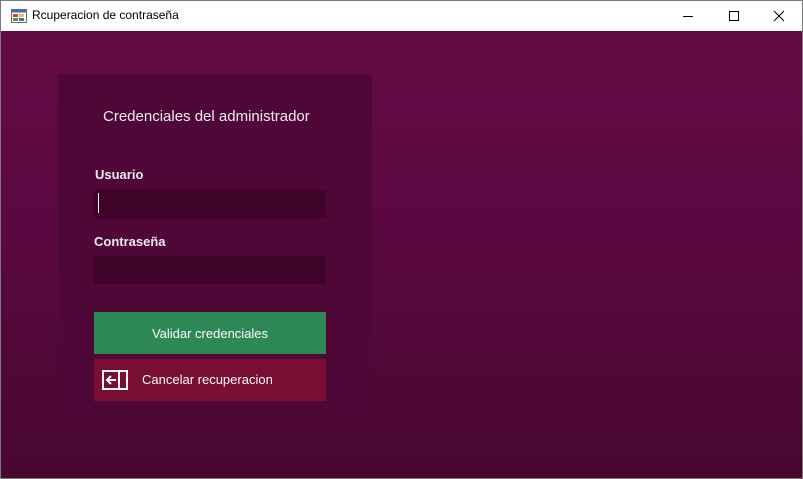  Describe the element at coordinates (19, 16) in the screenshot. I see `winforms-app-icon` at that location.